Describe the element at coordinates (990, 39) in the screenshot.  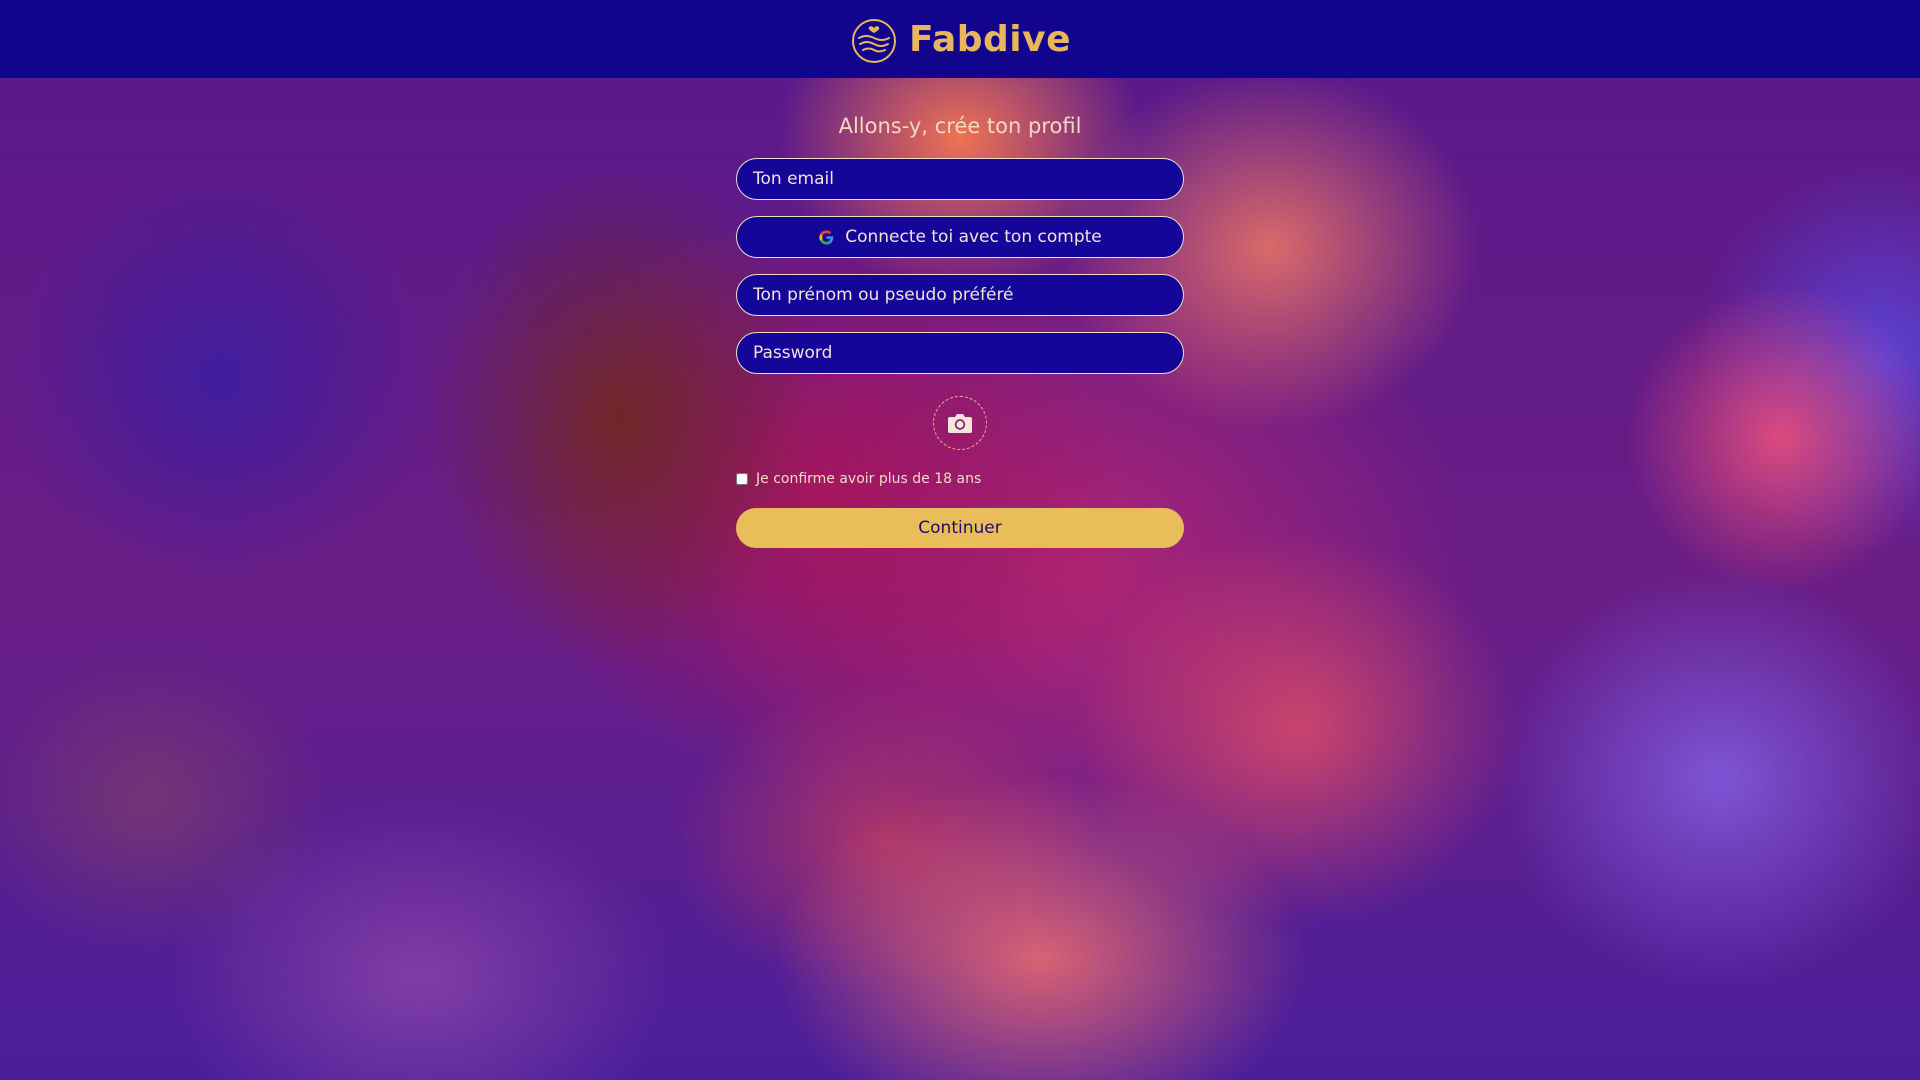
I see `brand-name: Fabdive` at that location.